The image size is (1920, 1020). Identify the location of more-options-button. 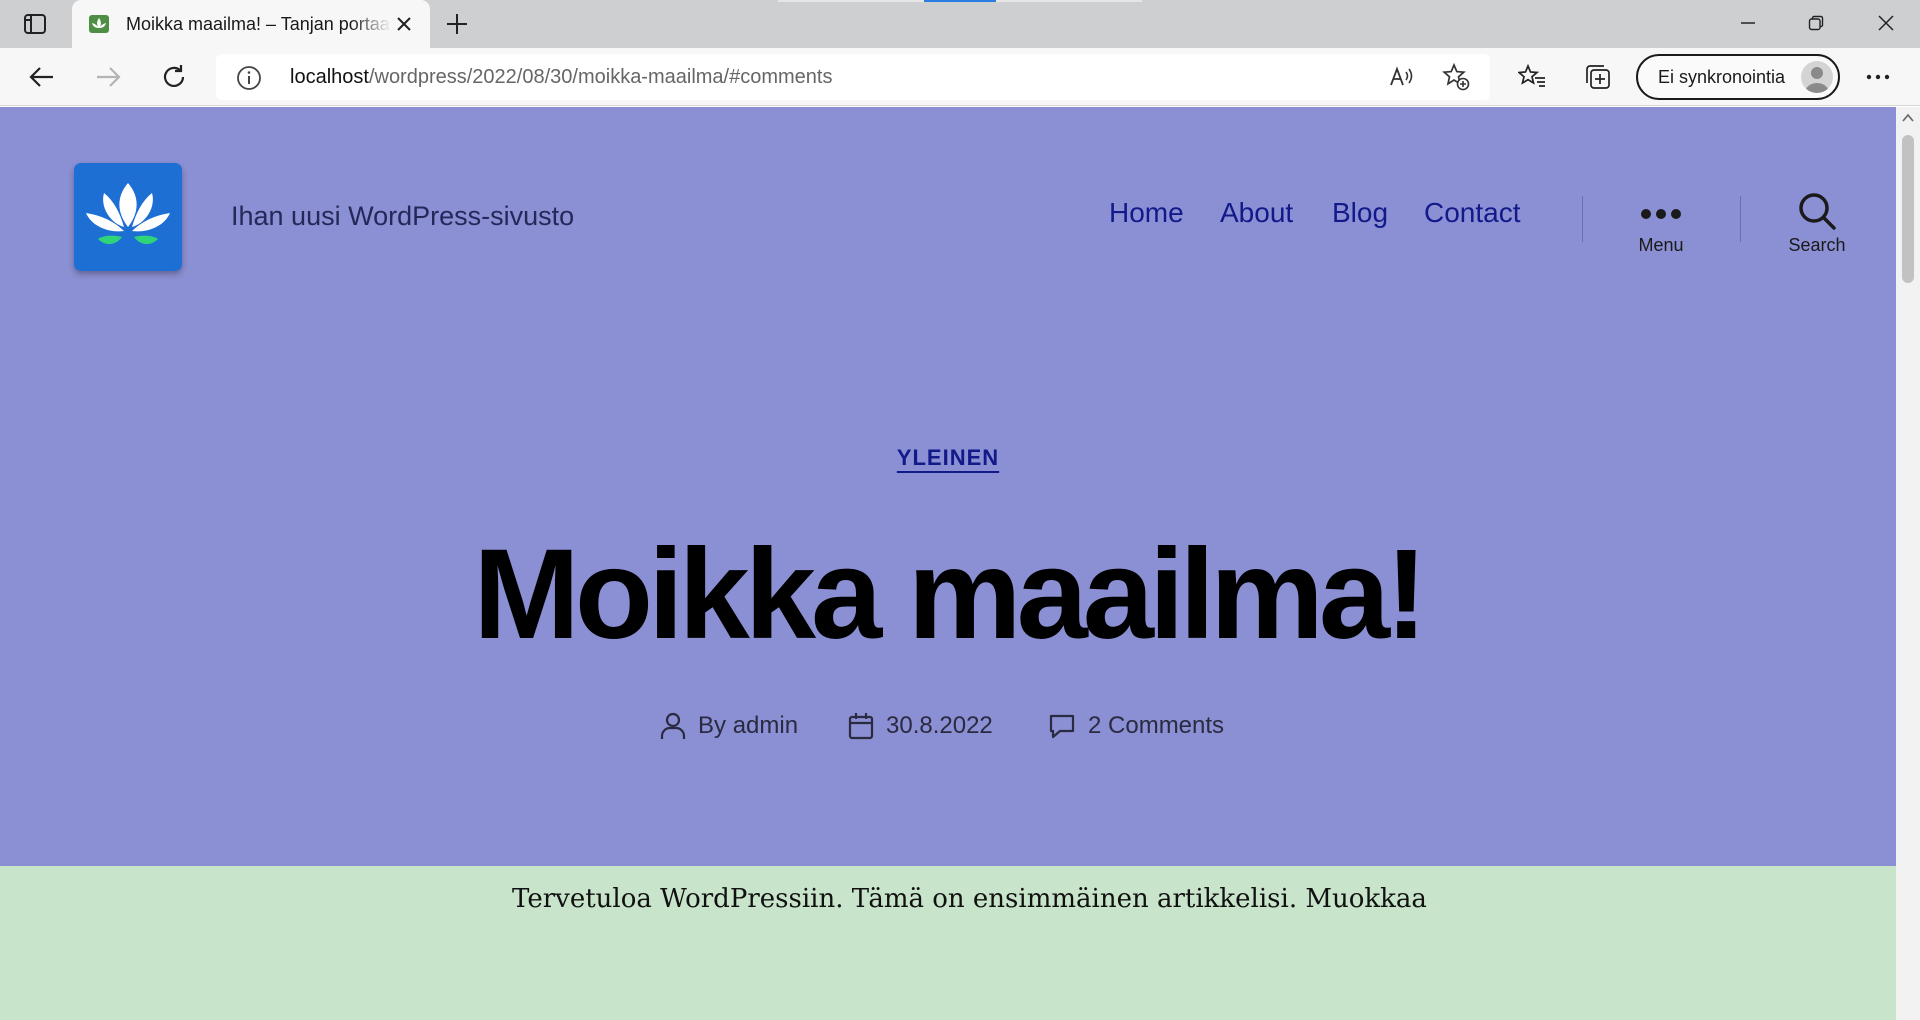
(1878, 77).